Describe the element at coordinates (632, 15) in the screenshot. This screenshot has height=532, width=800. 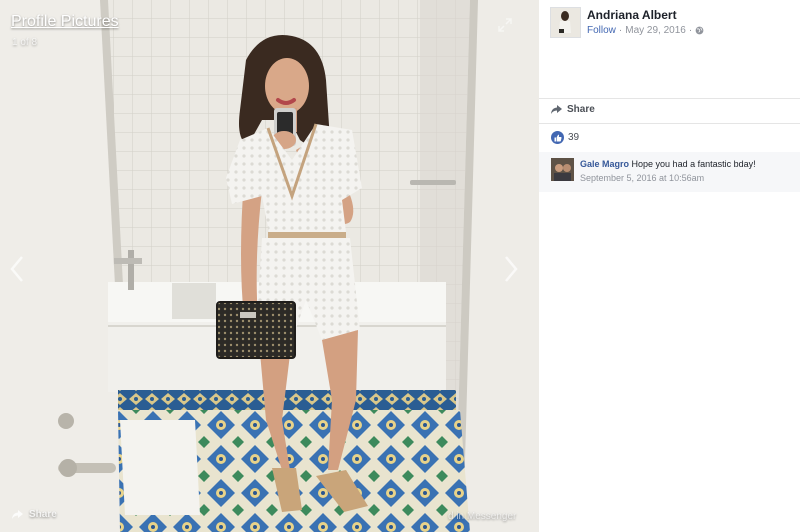
I see `author-name-link: Andriana Albert` at that location.